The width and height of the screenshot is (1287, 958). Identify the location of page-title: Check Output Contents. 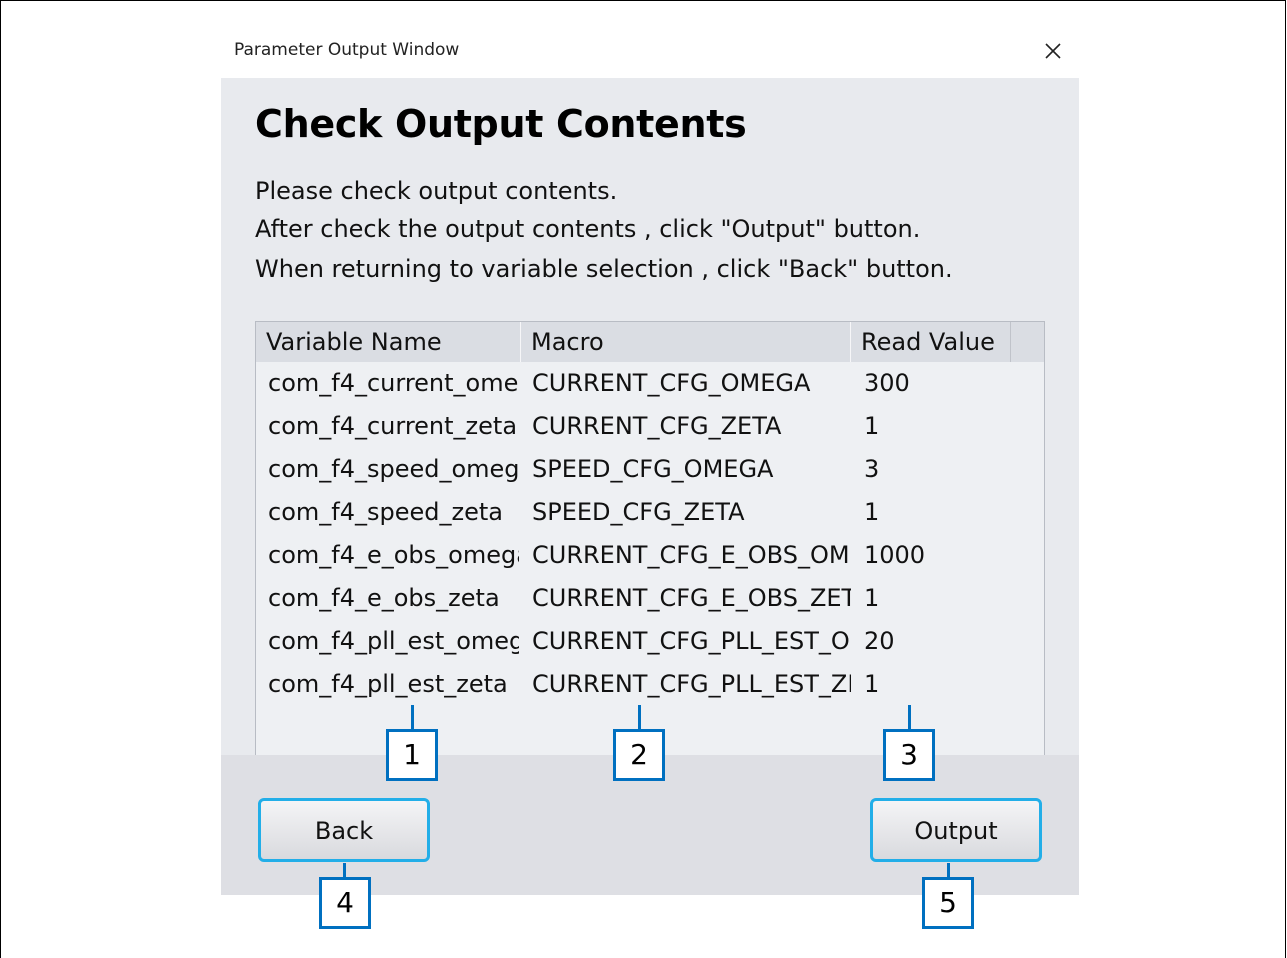
(501, 124).